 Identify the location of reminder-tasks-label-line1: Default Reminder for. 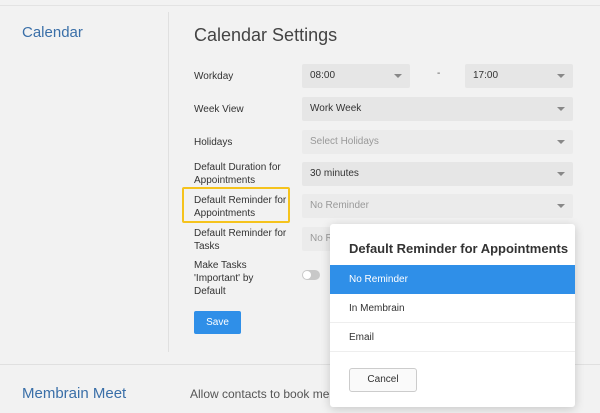
(240, 233).